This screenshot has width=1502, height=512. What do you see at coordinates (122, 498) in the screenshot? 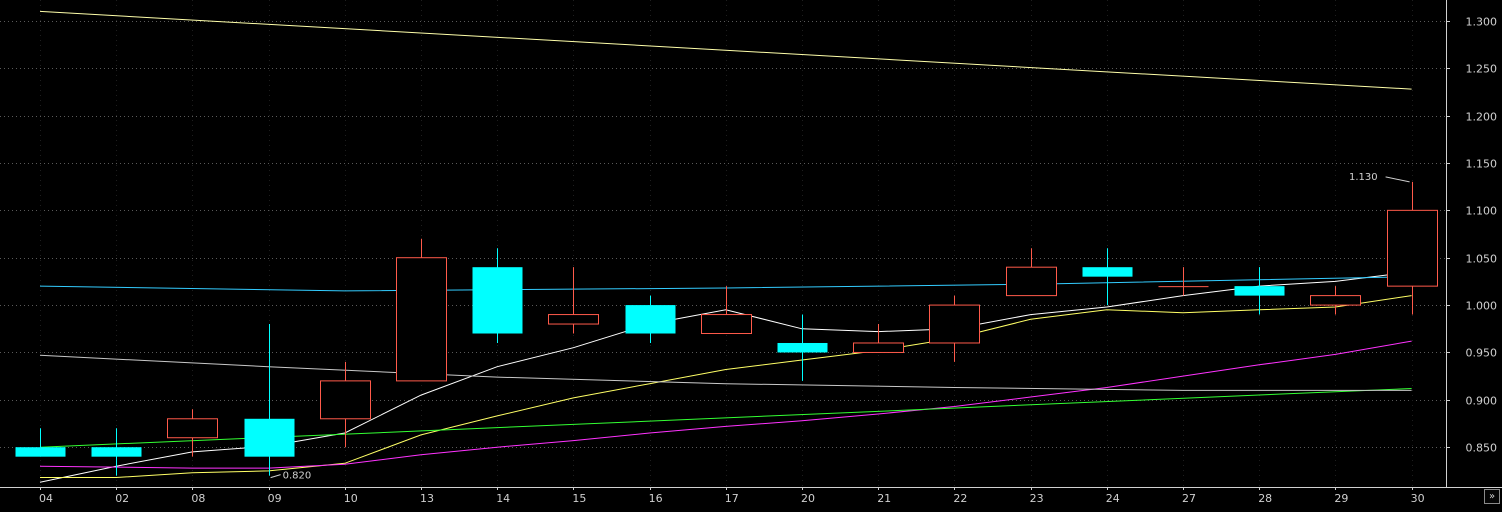
I see `x-tick-label: 02` at bounding box center [122, 498].